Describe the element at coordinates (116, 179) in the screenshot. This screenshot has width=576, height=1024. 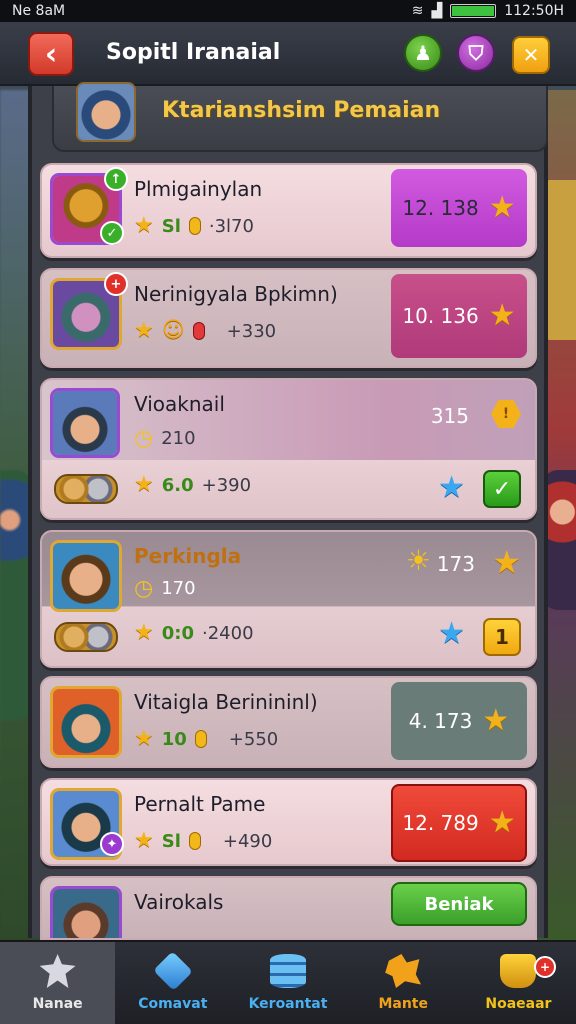
I see `level-badge-icon: ↑` at that location.